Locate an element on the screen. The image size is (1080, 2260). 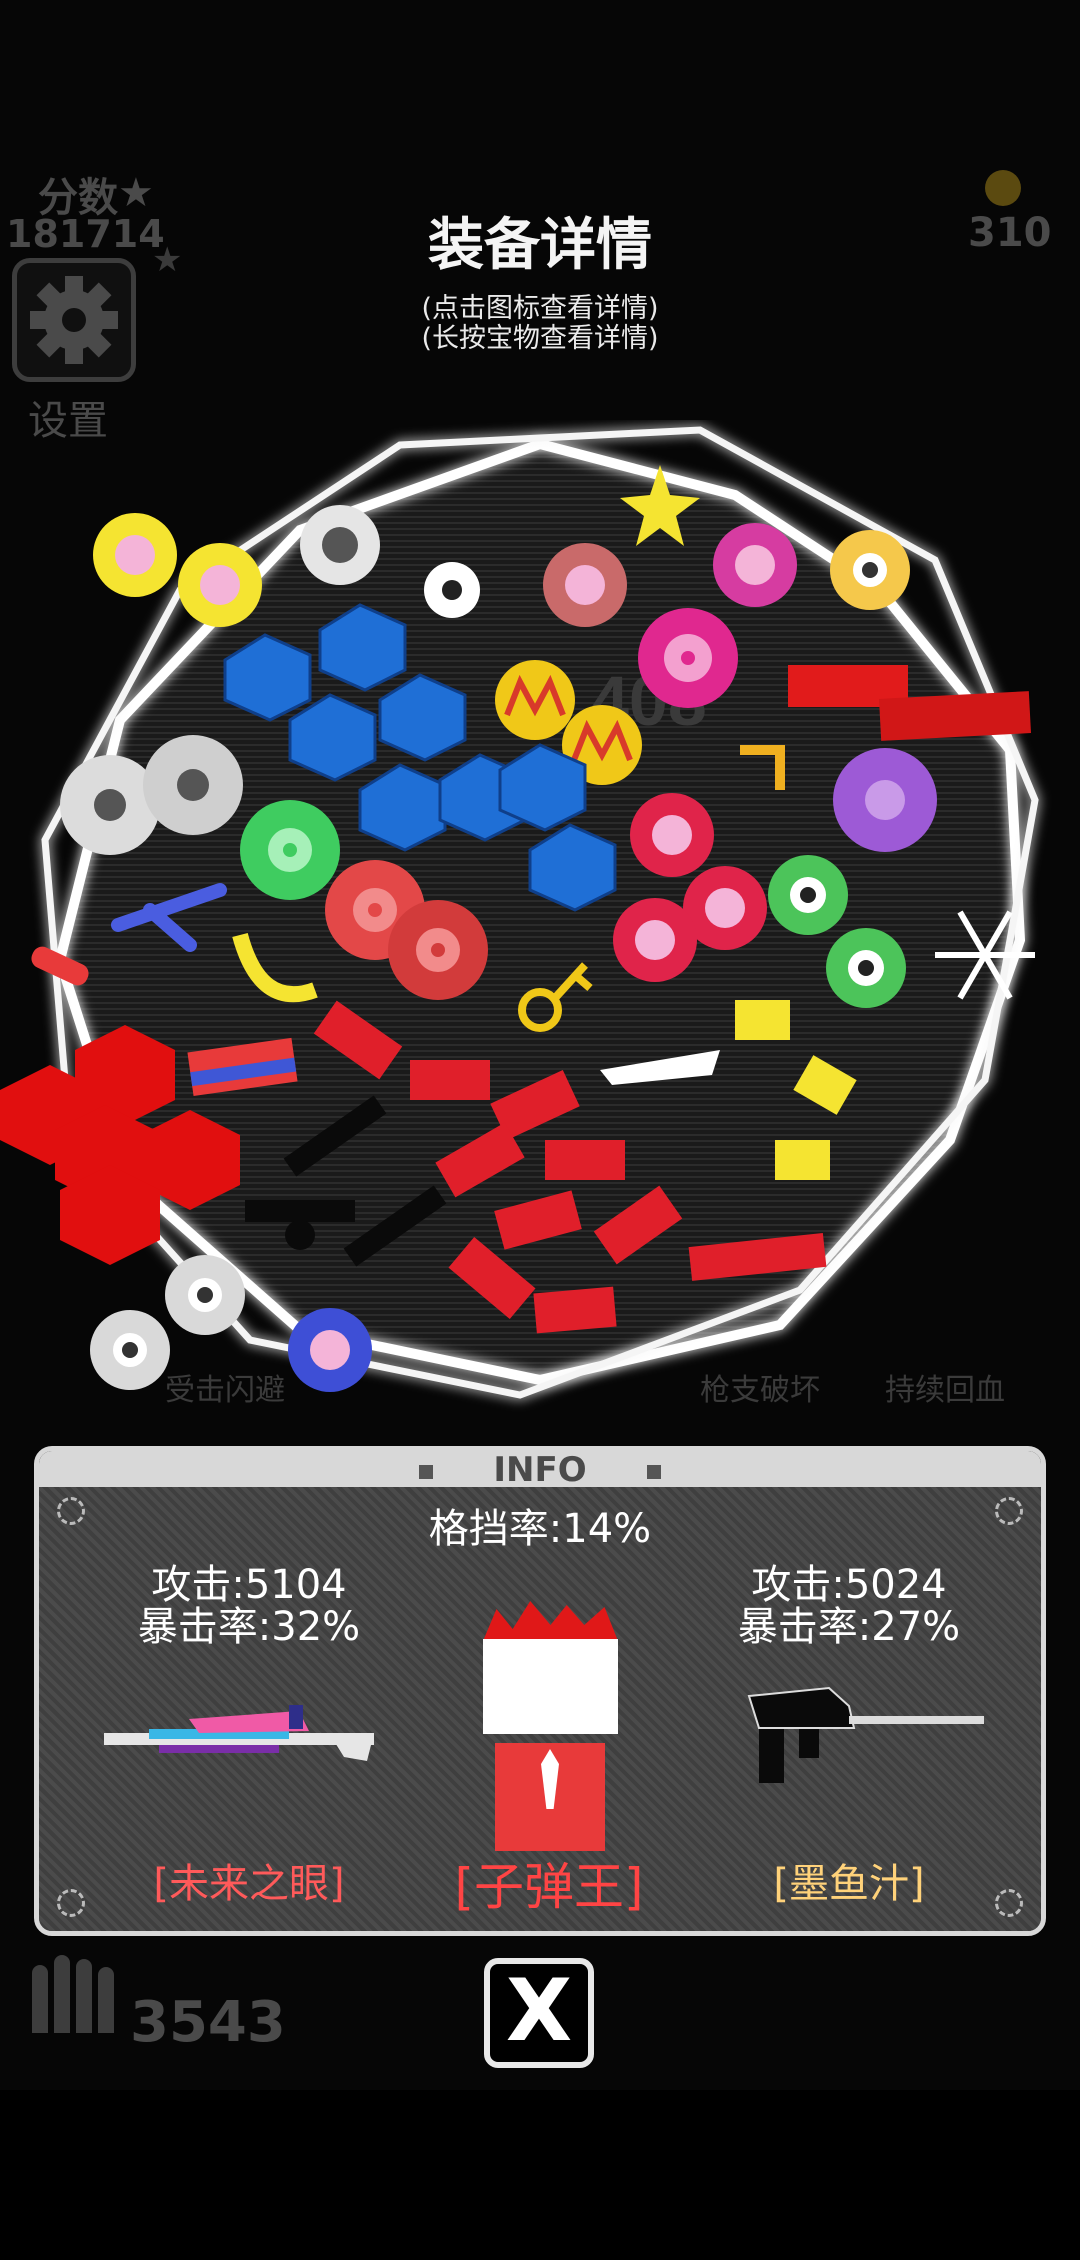
info-header-label: INFO is located at coordinates (540, 1470).